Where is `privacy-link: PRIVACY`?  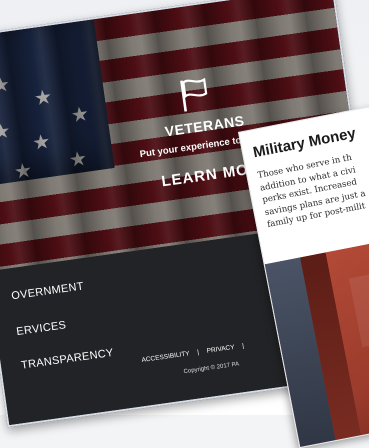
privacy-link: PRIVACY is located at coordinates (220, 349).